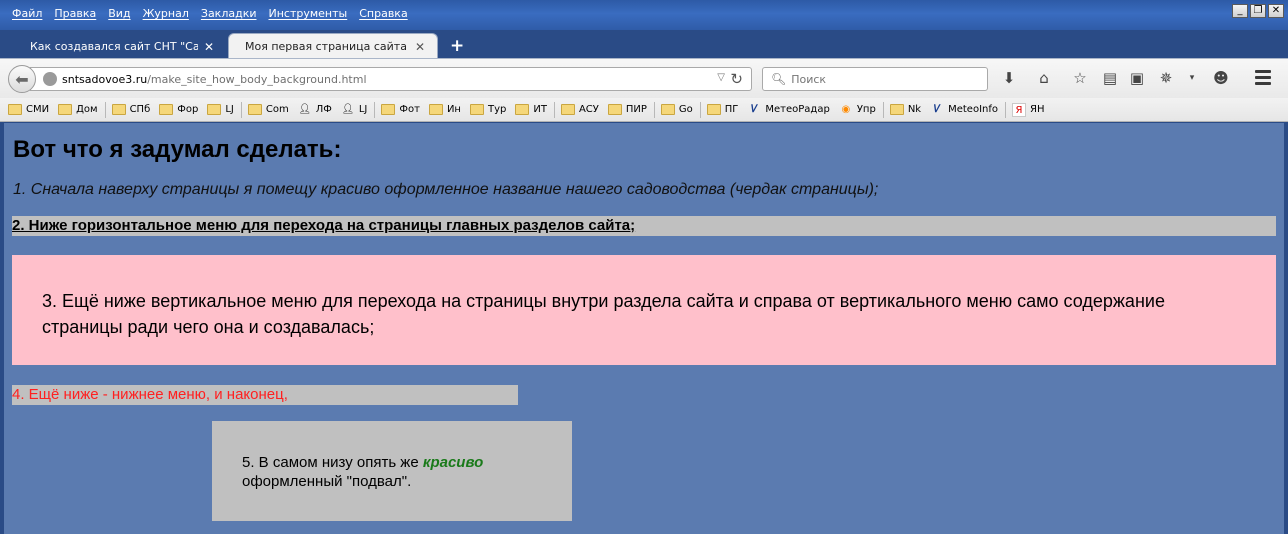  Describe the element at coordinates (1044, 78) in the screenshot. I see `home-icon: ⌂` at that location.